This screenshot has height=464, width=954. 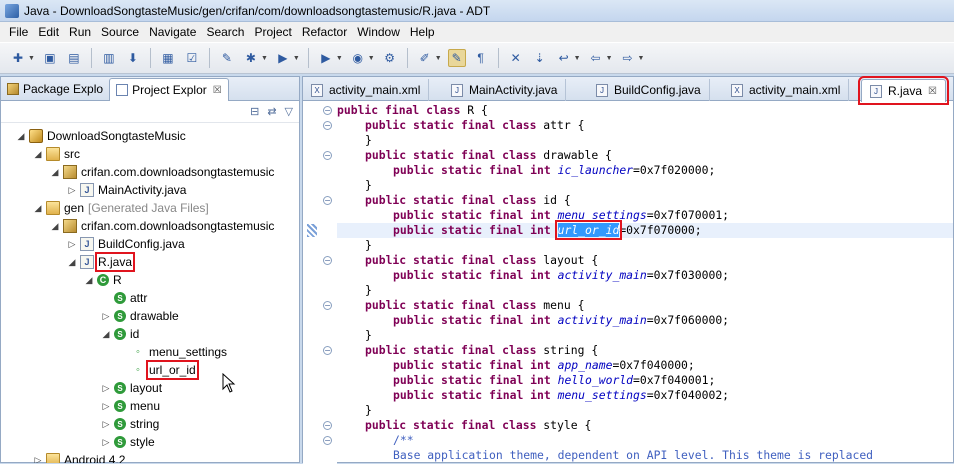 I want to click on sclass-icon: S, so click(x=120, y=424).